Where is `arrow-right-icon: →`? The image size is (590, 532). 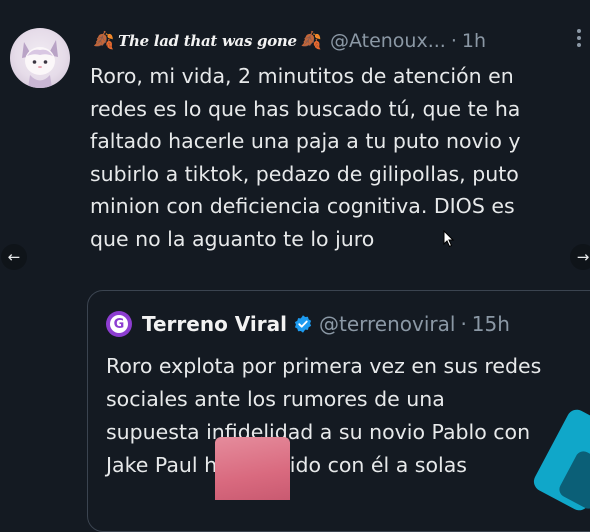 arrow-right-icon: → is located at coordinates (583, 257).